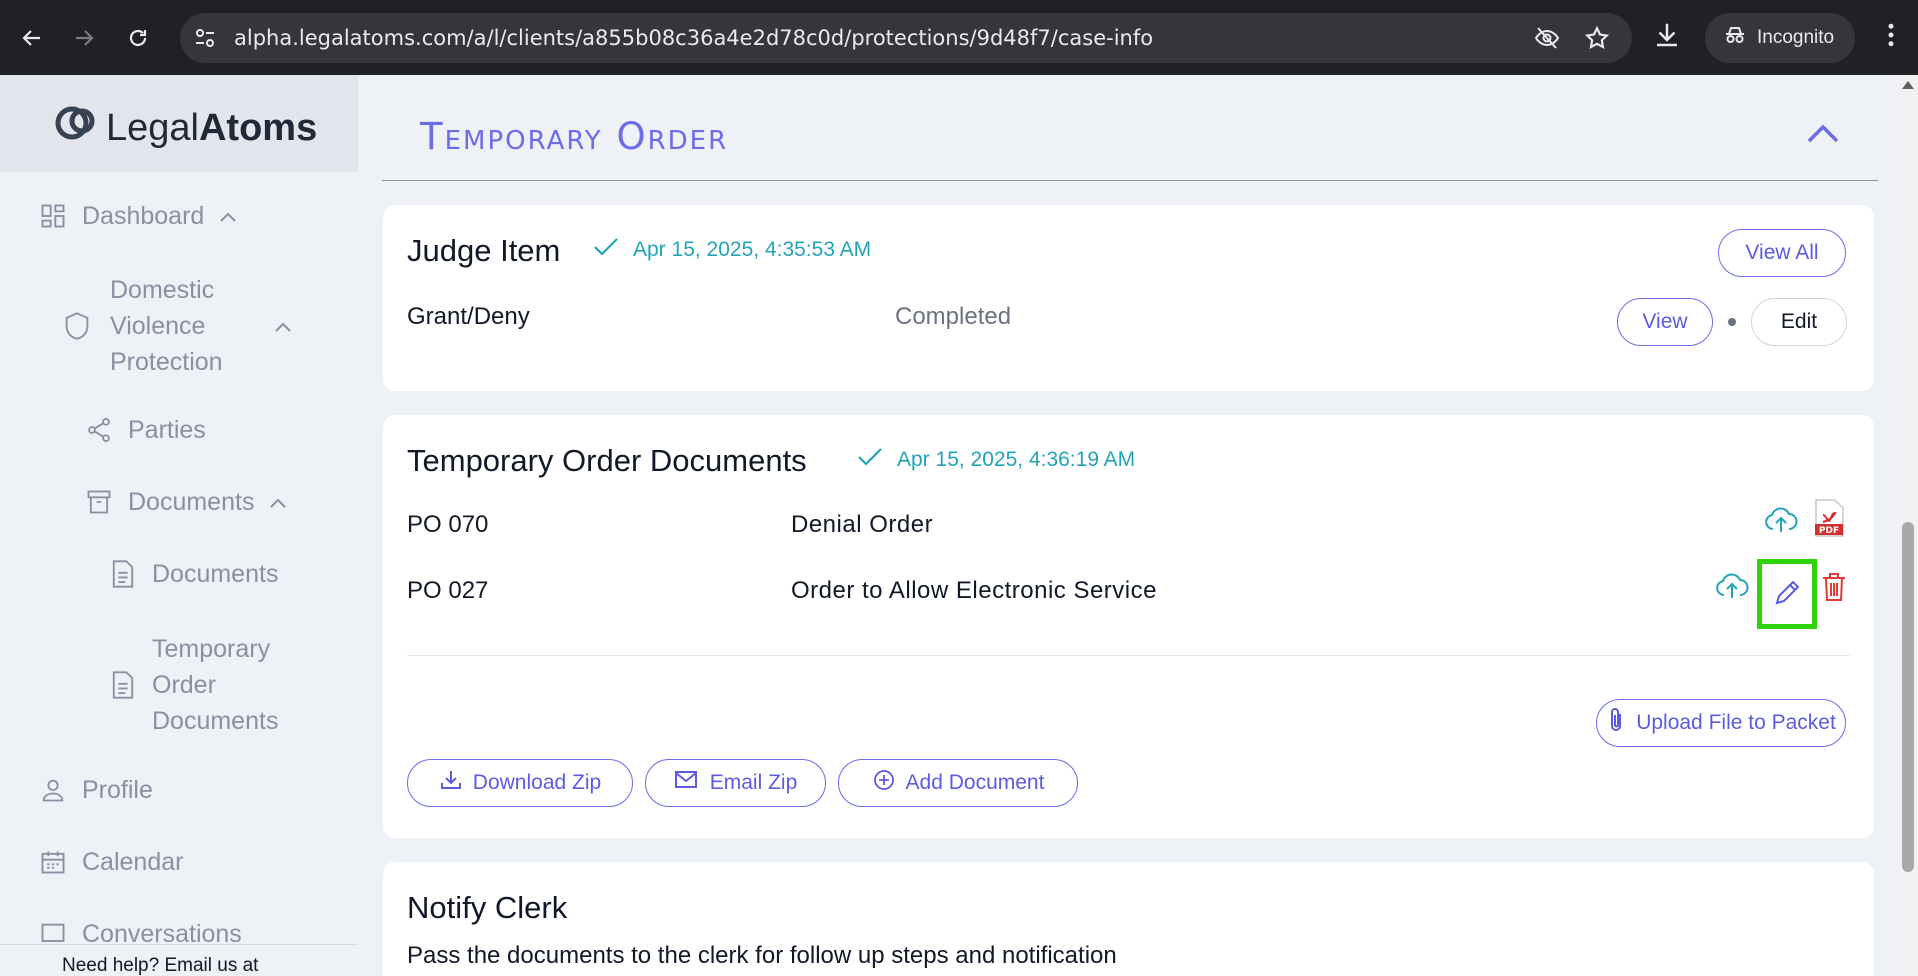 The width and height of the screenshot is (1918, 976). Describe the element at coordinates (862, 524) in the screenshot. I see `document-name: Denial Order` at that location.